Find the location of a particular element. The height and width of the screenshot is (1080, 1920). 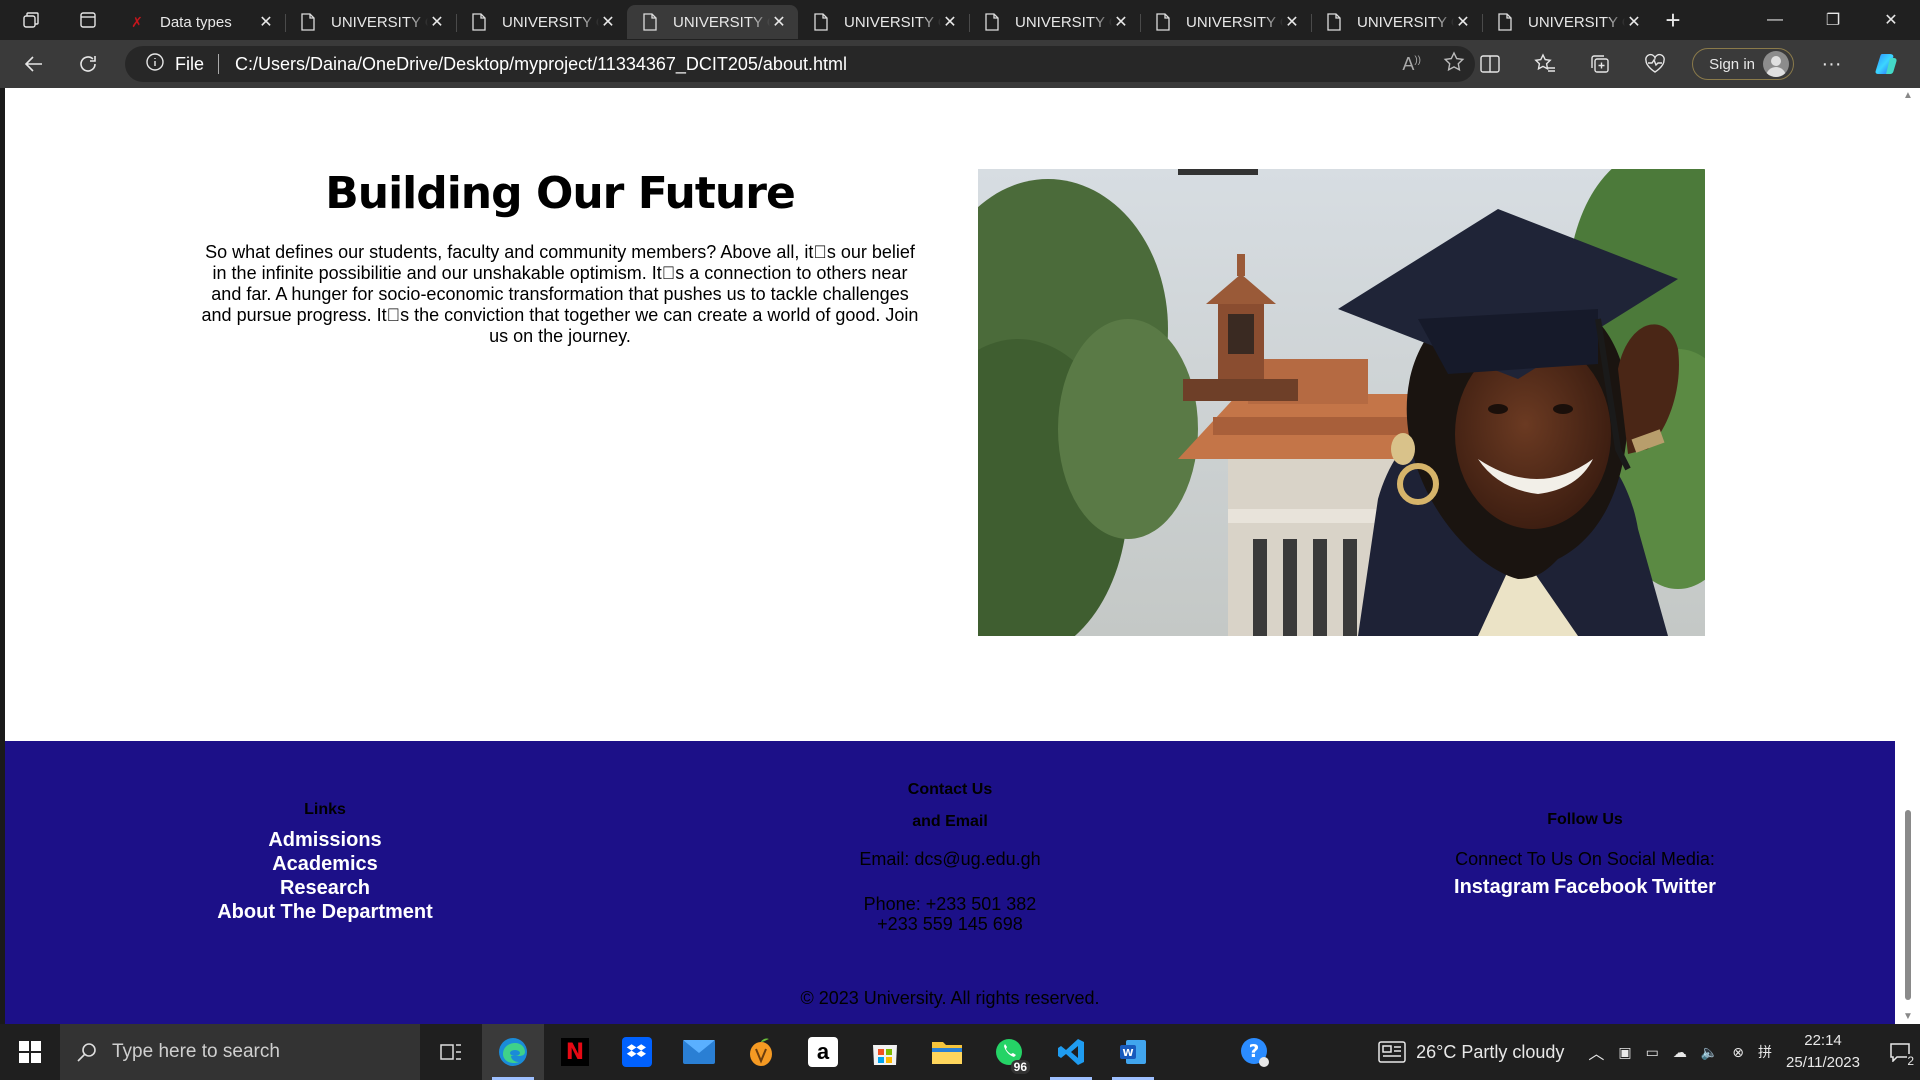

search-icon is located at coordinates (86, 1052).